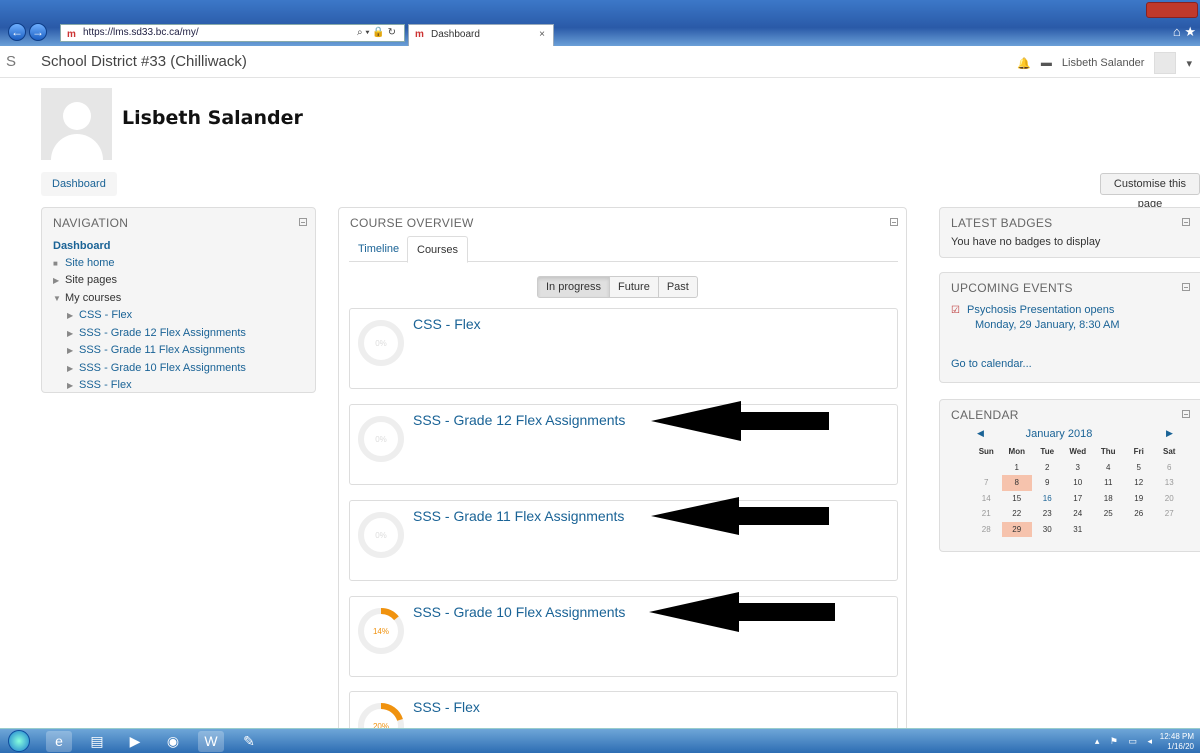 This screenshot has height=753, width=1200. What do you see at coordinates (1108, 499) in the screenshot?
I see `calendar-day: 18` at bounding box center [1108, 499].